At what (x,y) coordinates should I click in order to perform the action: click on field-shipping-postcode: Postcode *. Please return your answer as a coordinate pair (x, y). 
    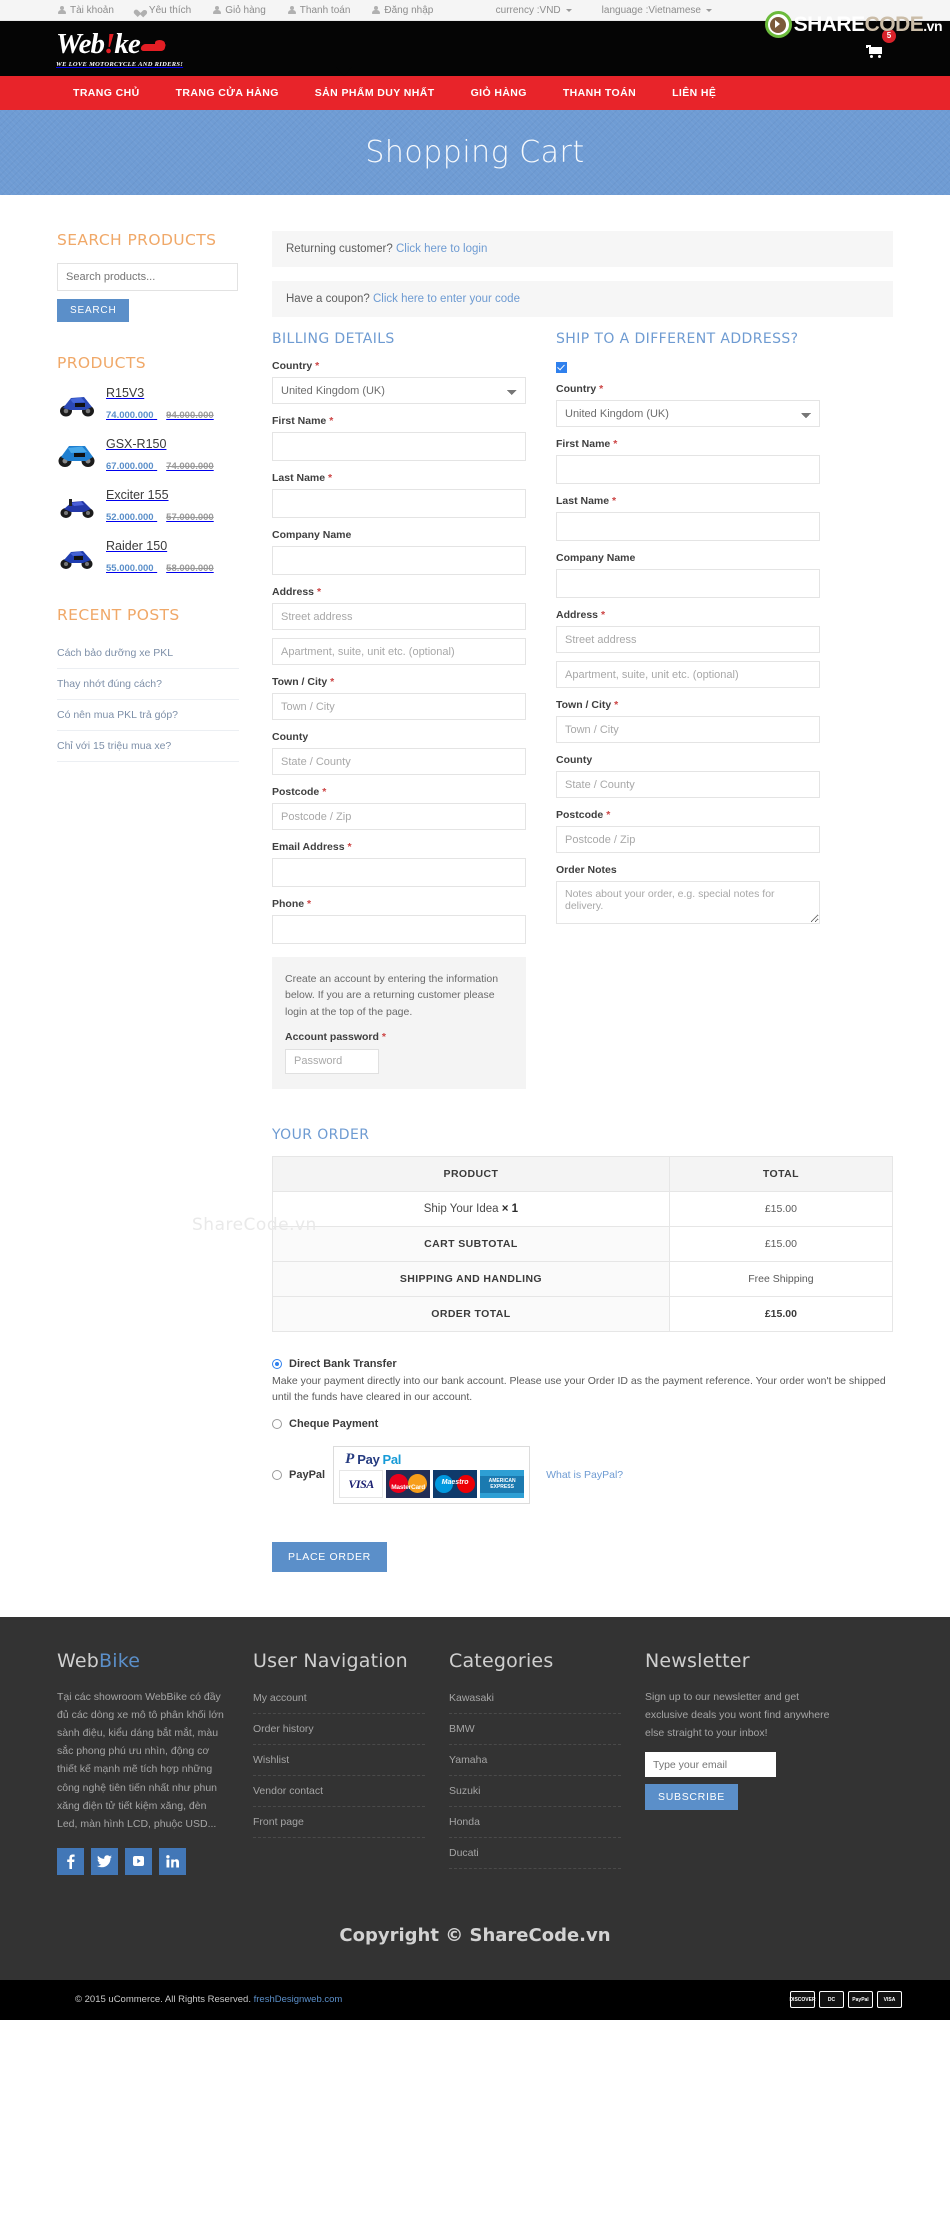
    Looking at the image, I should click on (688, 831).